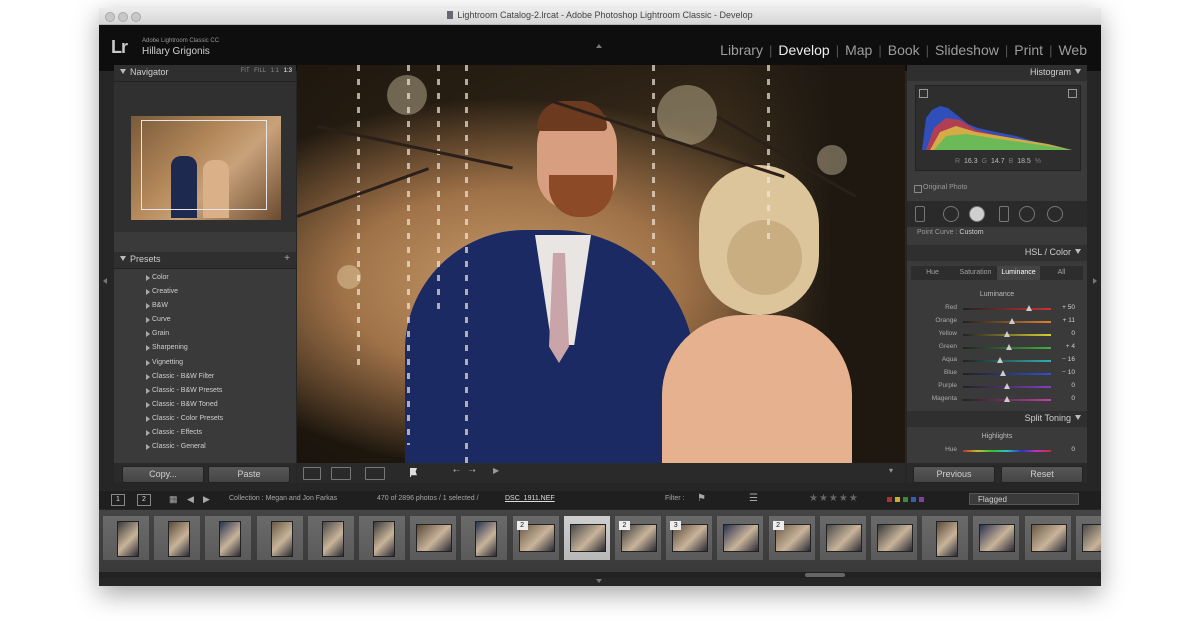 The image size is (1200, 628). I want to click on histogram-header: Histogram, so click(997, 73).